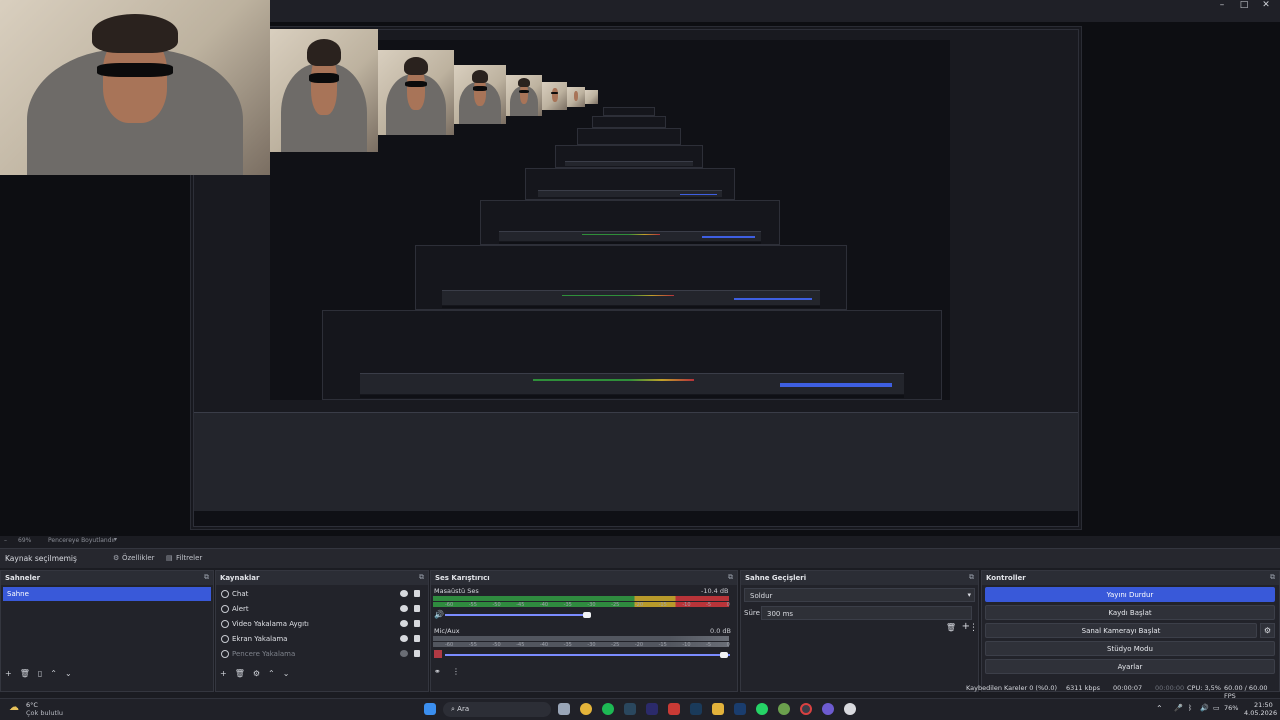 This screenshot has width=1280, height=720. Describe the element at coordinates (762, 709) in the screenshot. I see `whatsapp-icon` at that location.